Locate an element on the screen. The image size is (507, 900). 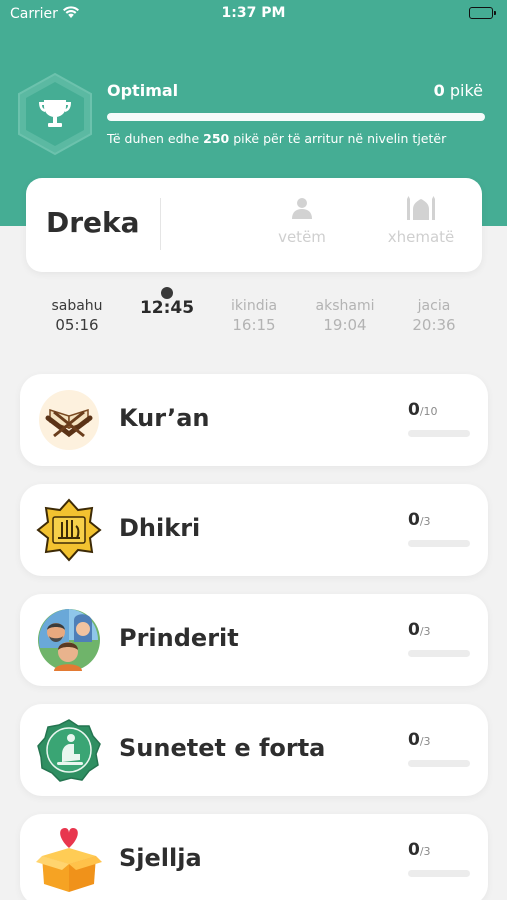
prayer-time-value: 16:15 is located at coordinates (254, 325).